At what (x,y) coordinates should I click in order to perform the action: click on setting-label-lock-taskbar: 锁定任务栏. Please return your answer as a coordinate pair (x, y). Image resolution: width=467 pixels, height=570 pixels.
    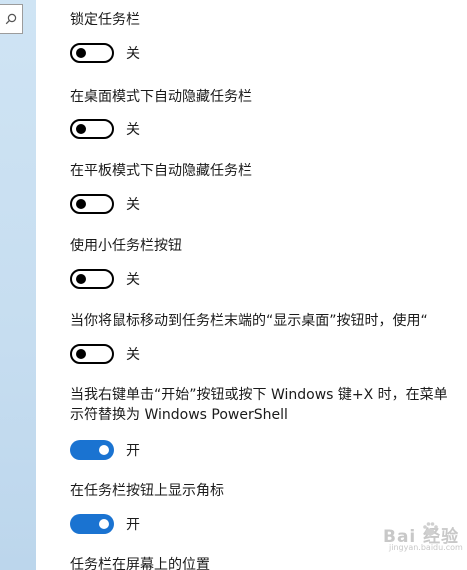
    Looking at the image, I should click on (105, 20).